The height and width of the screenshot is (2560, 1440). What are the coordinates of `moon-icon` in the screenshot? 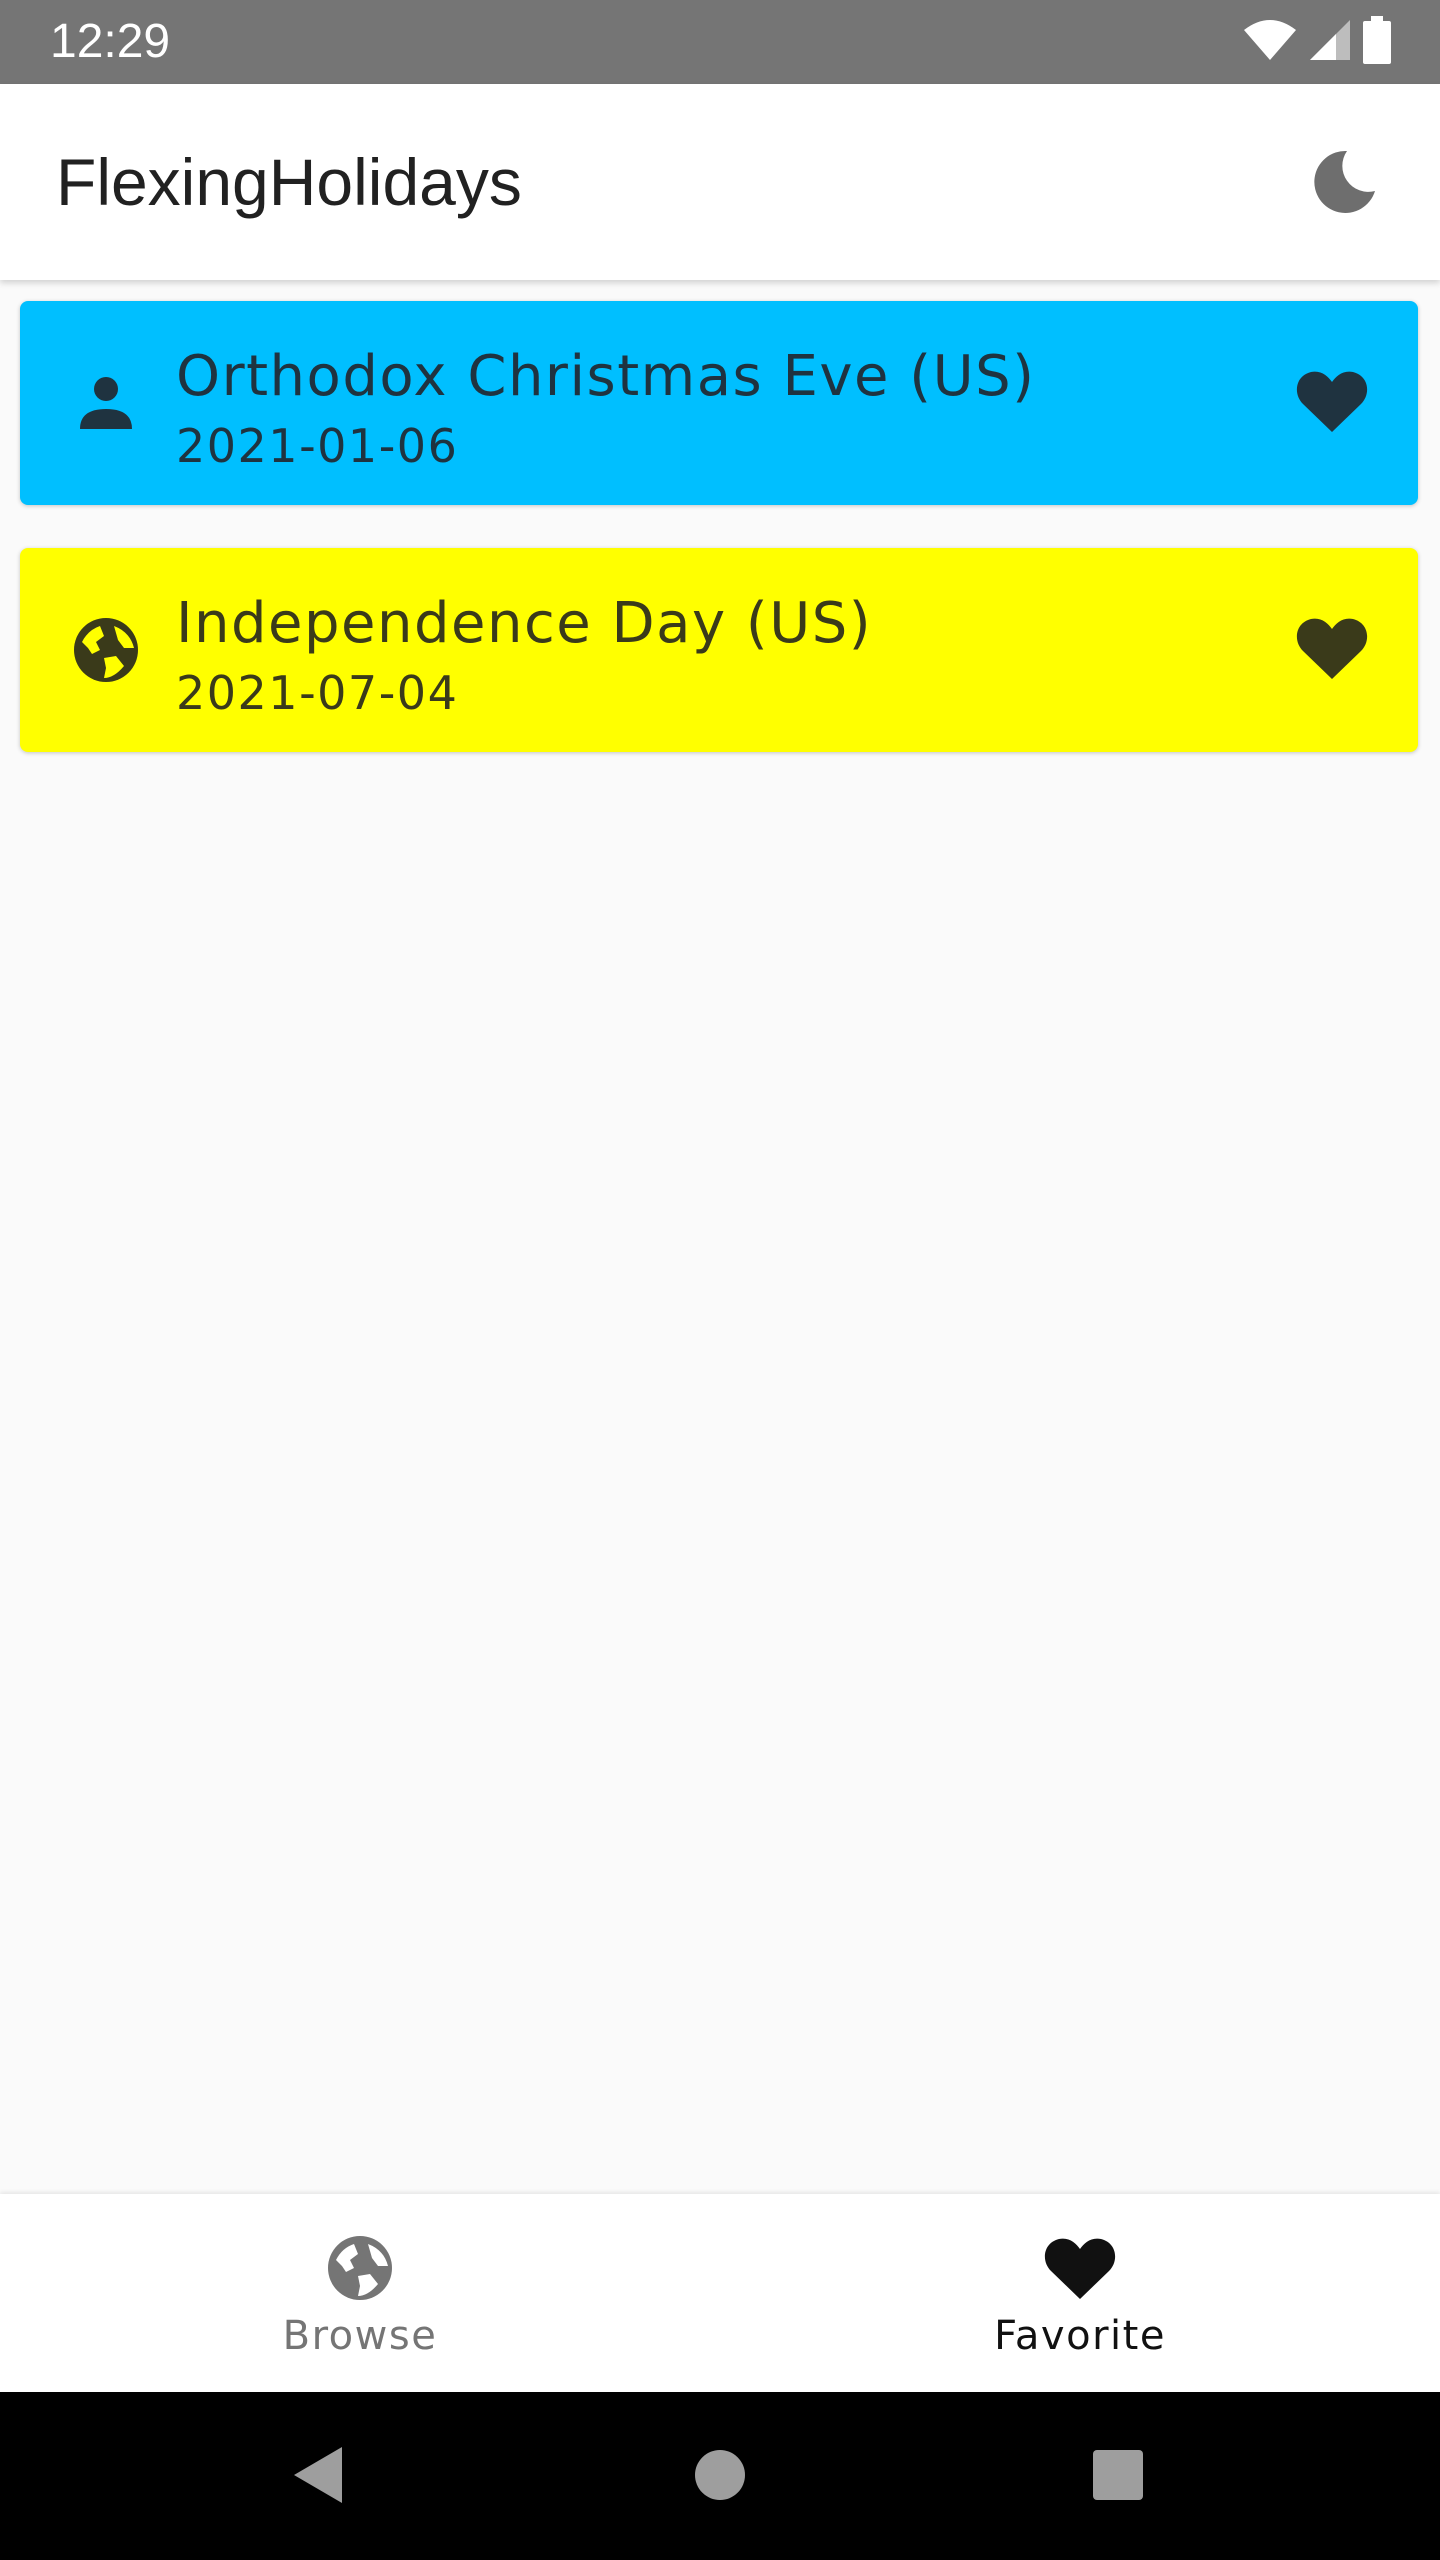 It's located at (1344, 184).